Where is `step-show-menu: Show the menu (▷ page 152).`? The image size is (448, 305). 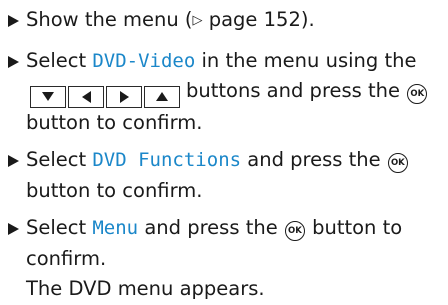 step-show-menu: Show the menu (▷ page 152). is located at coordinates (224, 22).